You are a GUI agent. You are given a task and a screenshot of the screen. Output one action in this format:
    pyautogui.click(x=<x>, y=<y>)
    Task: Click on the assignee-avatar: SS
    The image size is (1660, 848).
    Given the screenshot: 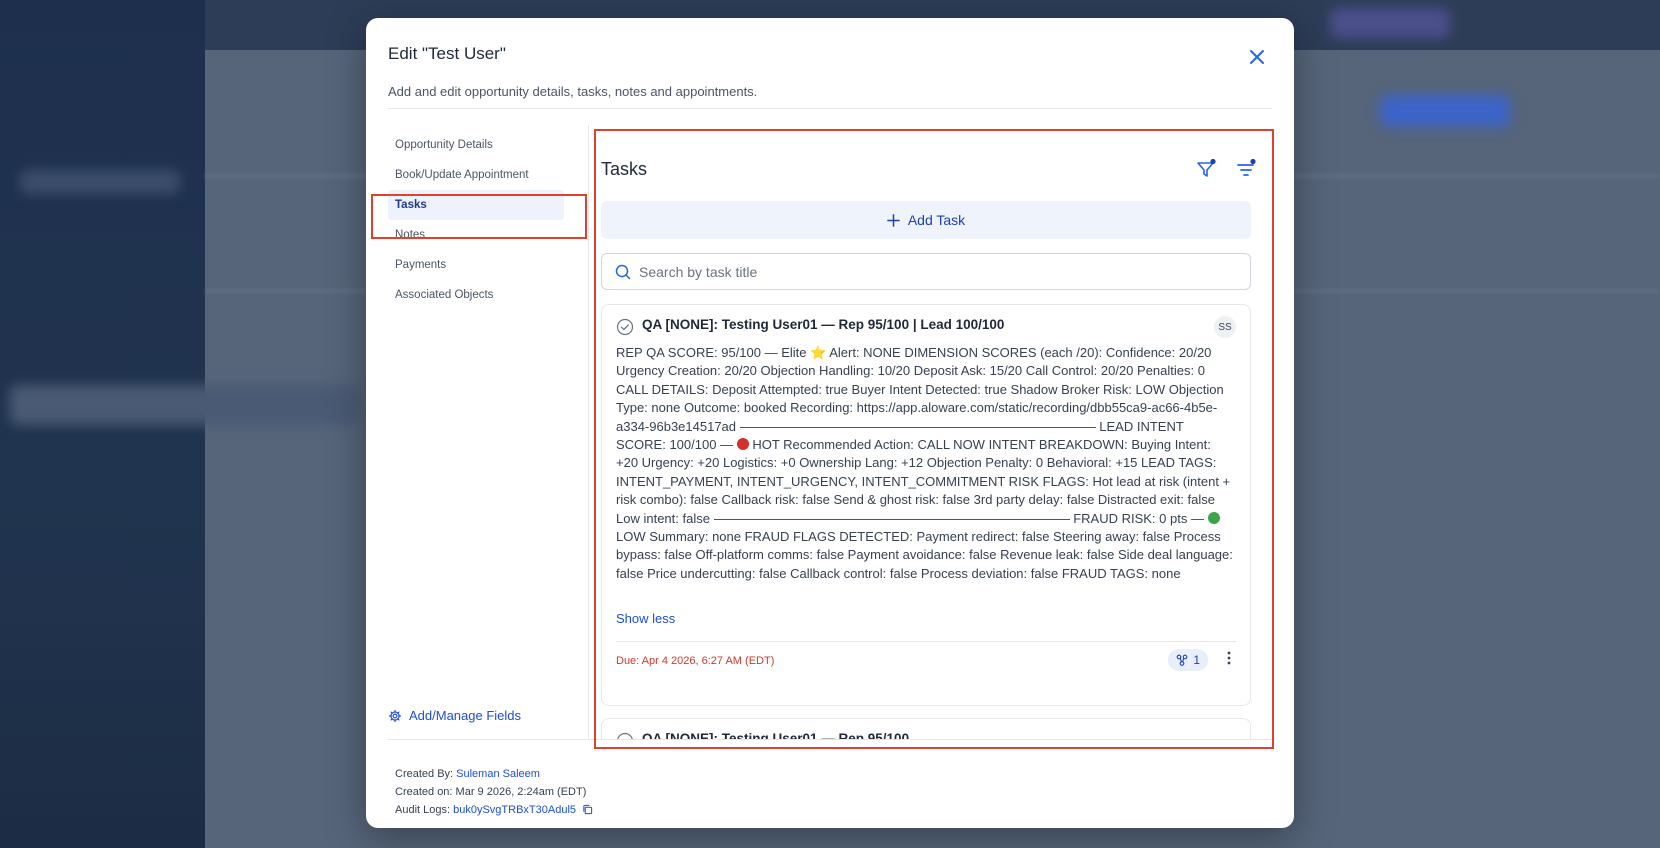 What is the action you would take?
    pyautogui.click(x=1225, y=327)
    